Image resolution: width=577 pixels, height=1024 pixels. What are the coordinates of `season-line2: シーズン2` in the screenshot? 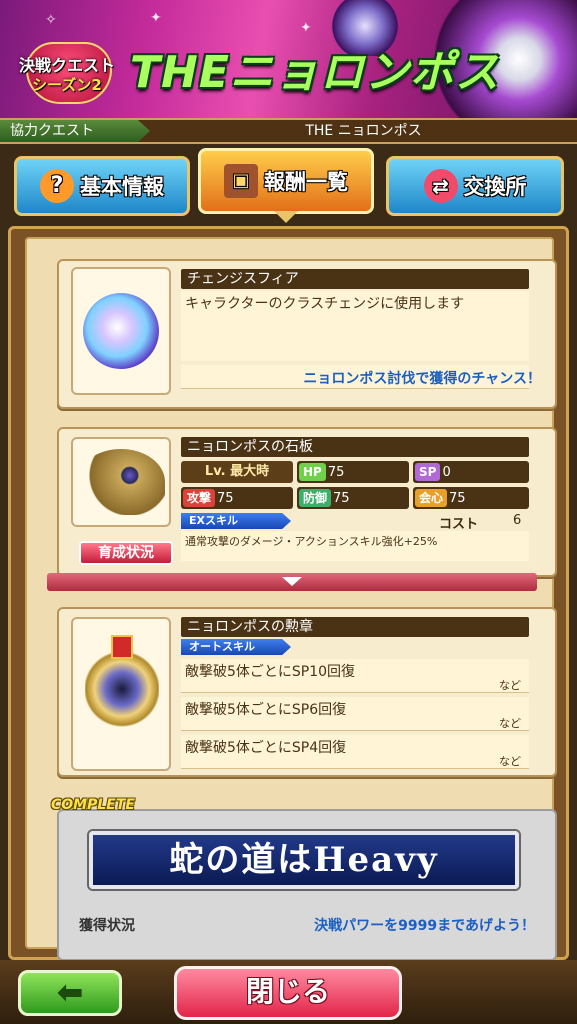 It's located at (67, 85).